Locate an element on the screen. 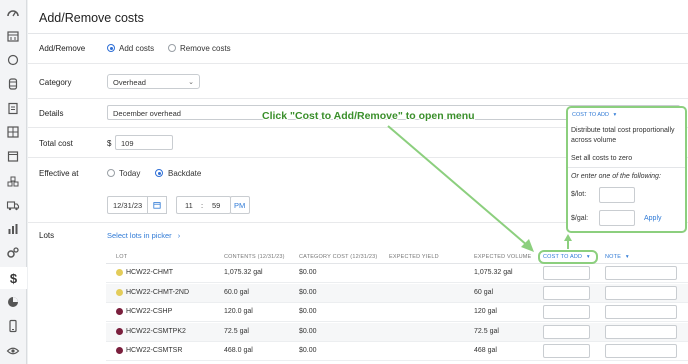 The height and width of the screenshot is (364, 688). total-cost-input: 109 is located at coordinates (144, 142).